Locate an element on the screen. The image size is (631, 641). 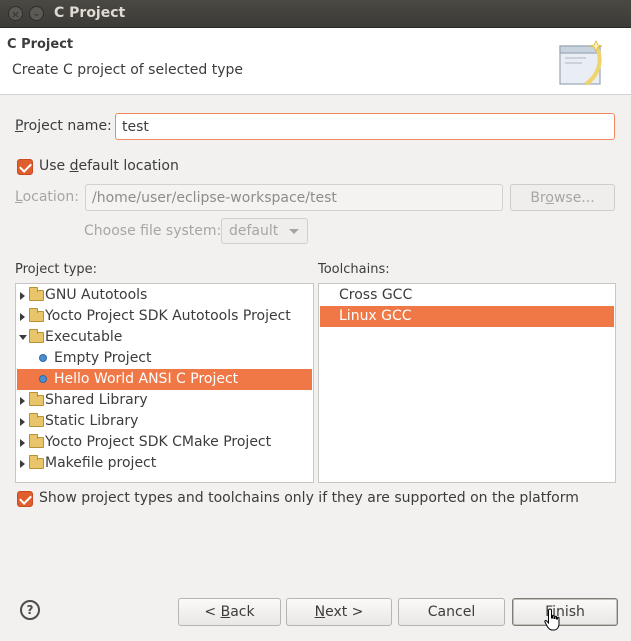
location-label: Location: is located at coordinates (47, 197).